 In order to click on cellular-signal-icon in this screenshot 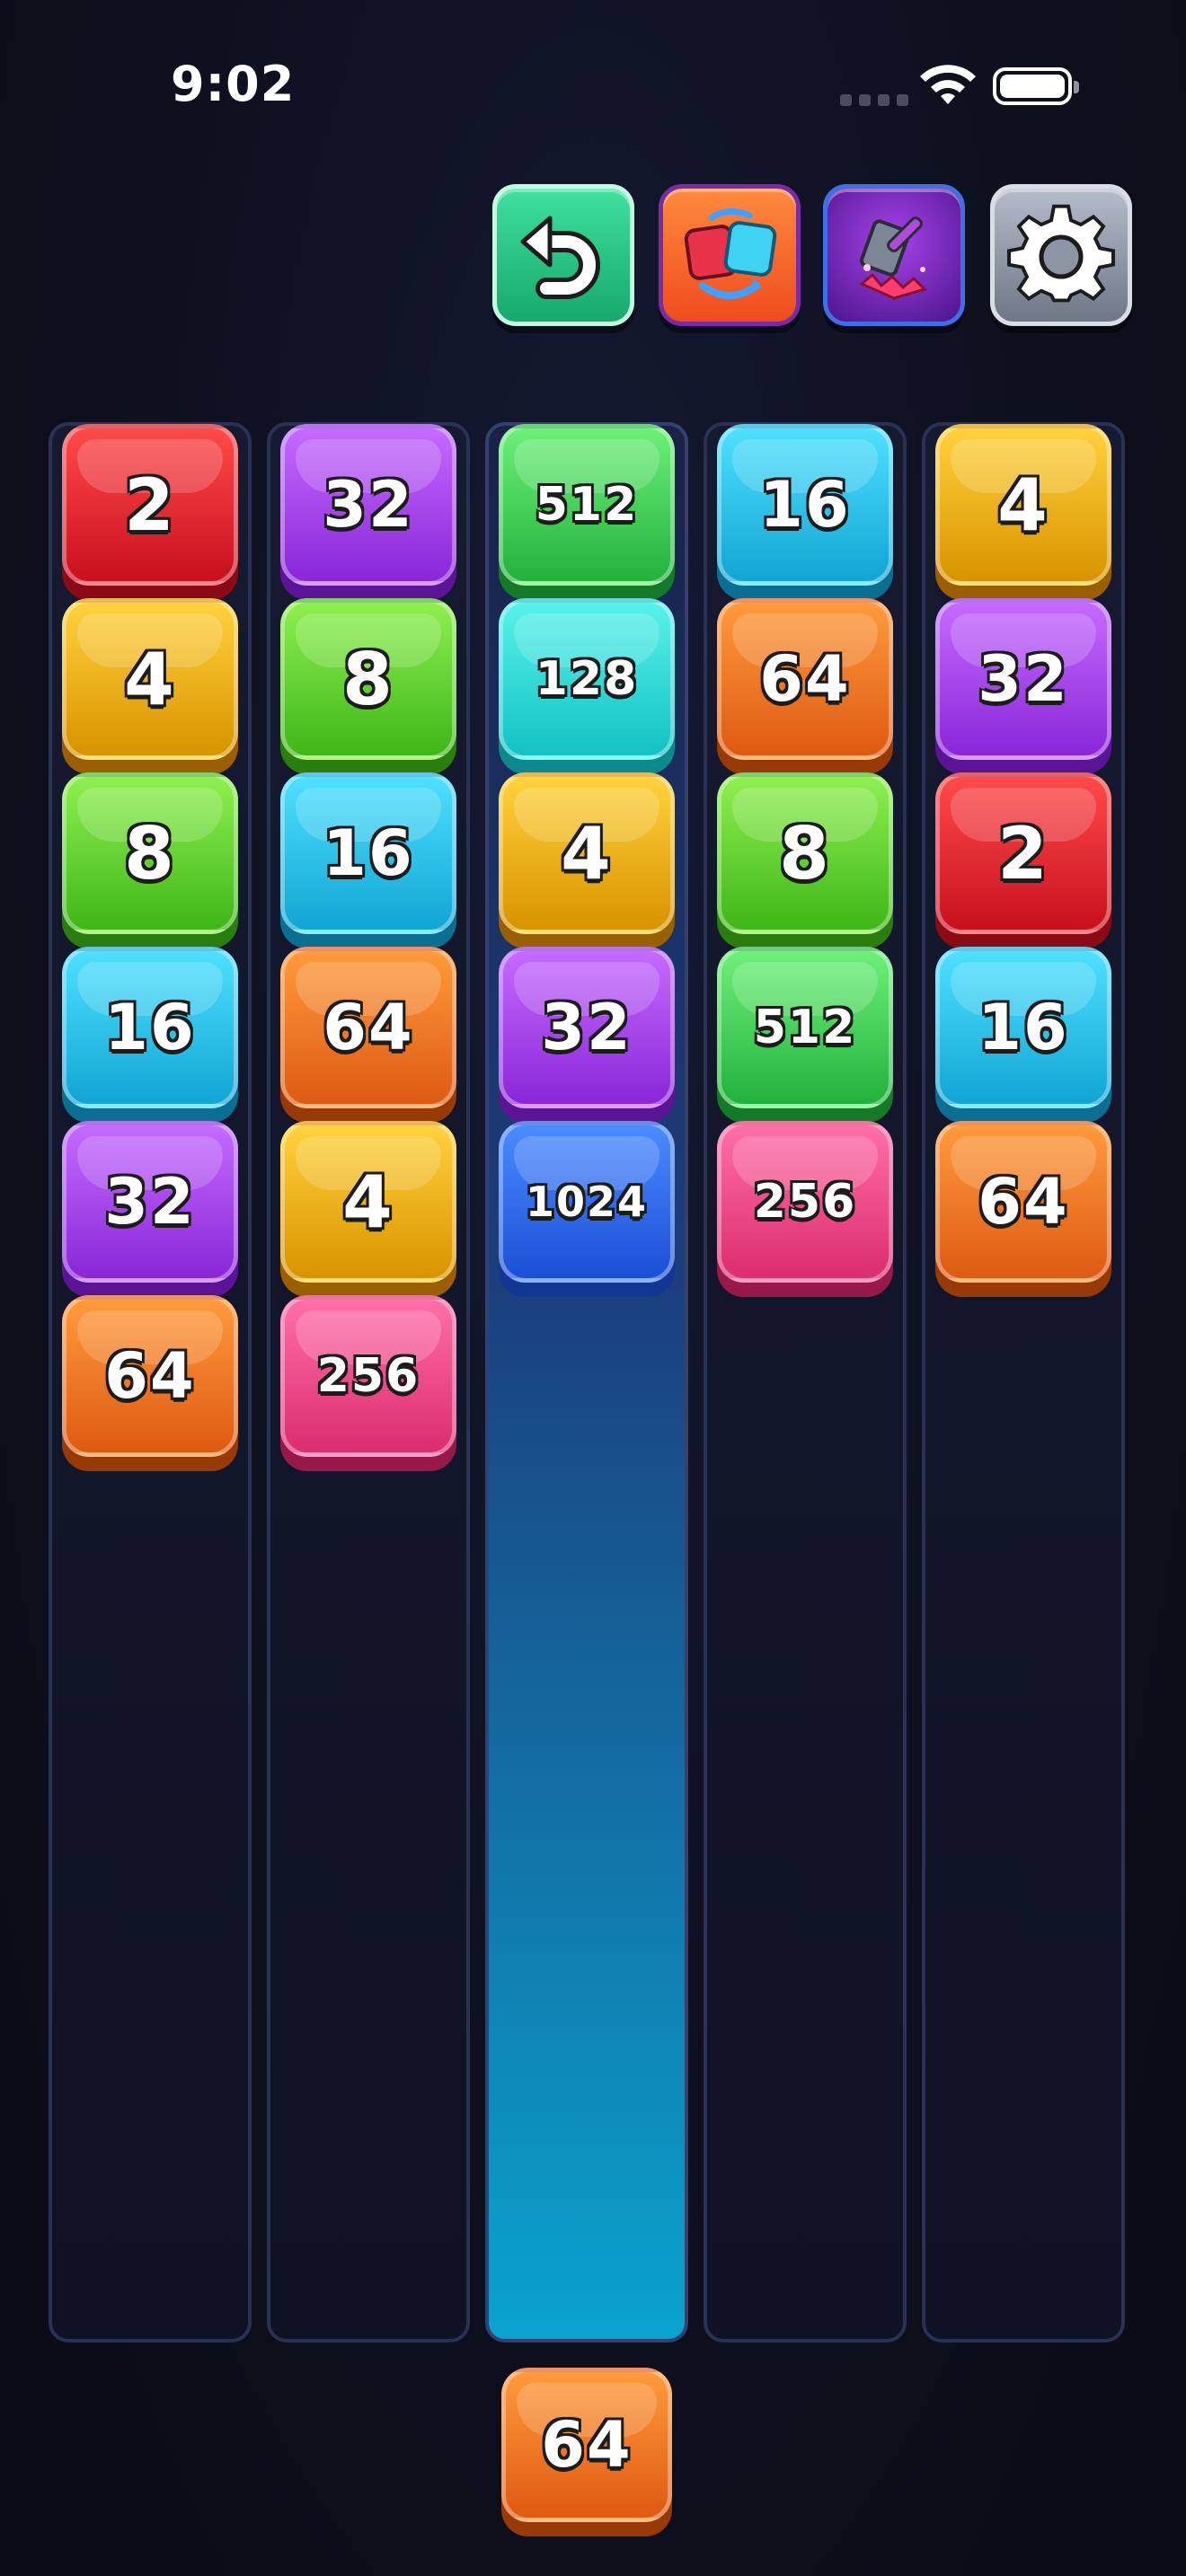, I will do `click(874, 100)`.